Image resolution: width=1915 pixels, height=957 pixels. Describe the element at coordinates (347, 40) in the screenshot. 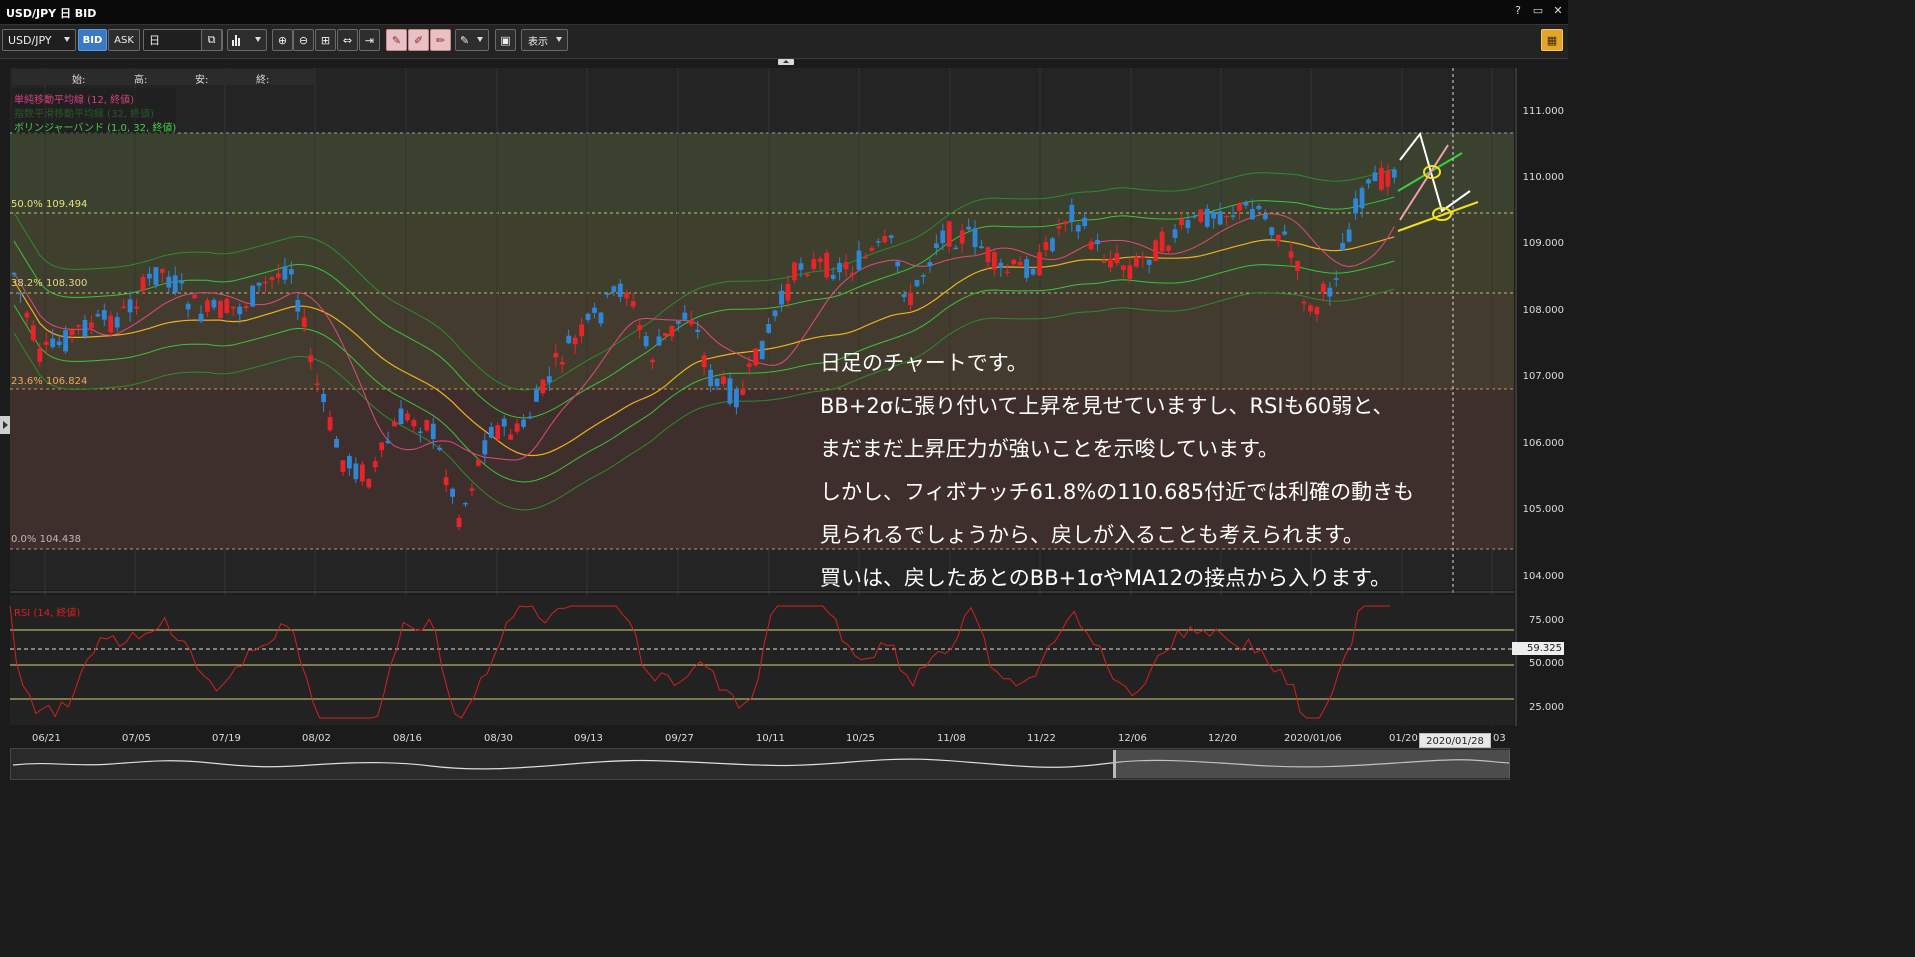

I see `expand-button: ⇔` at that location.